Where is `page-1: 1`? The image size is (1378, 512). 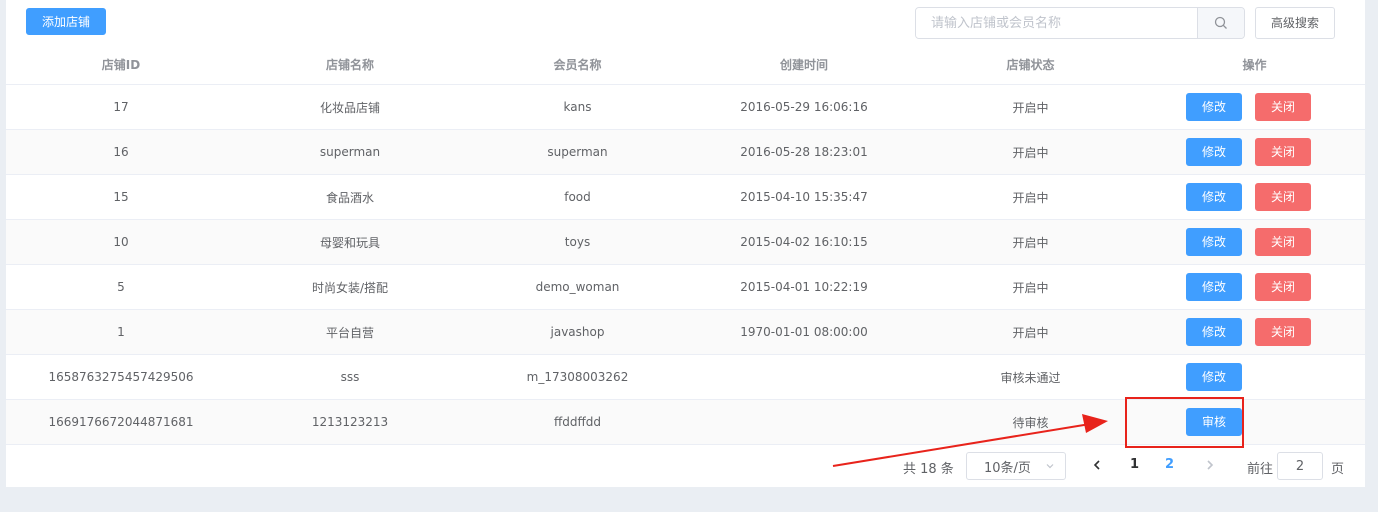
page-1: 1 is located at coordinates (1134, 464).